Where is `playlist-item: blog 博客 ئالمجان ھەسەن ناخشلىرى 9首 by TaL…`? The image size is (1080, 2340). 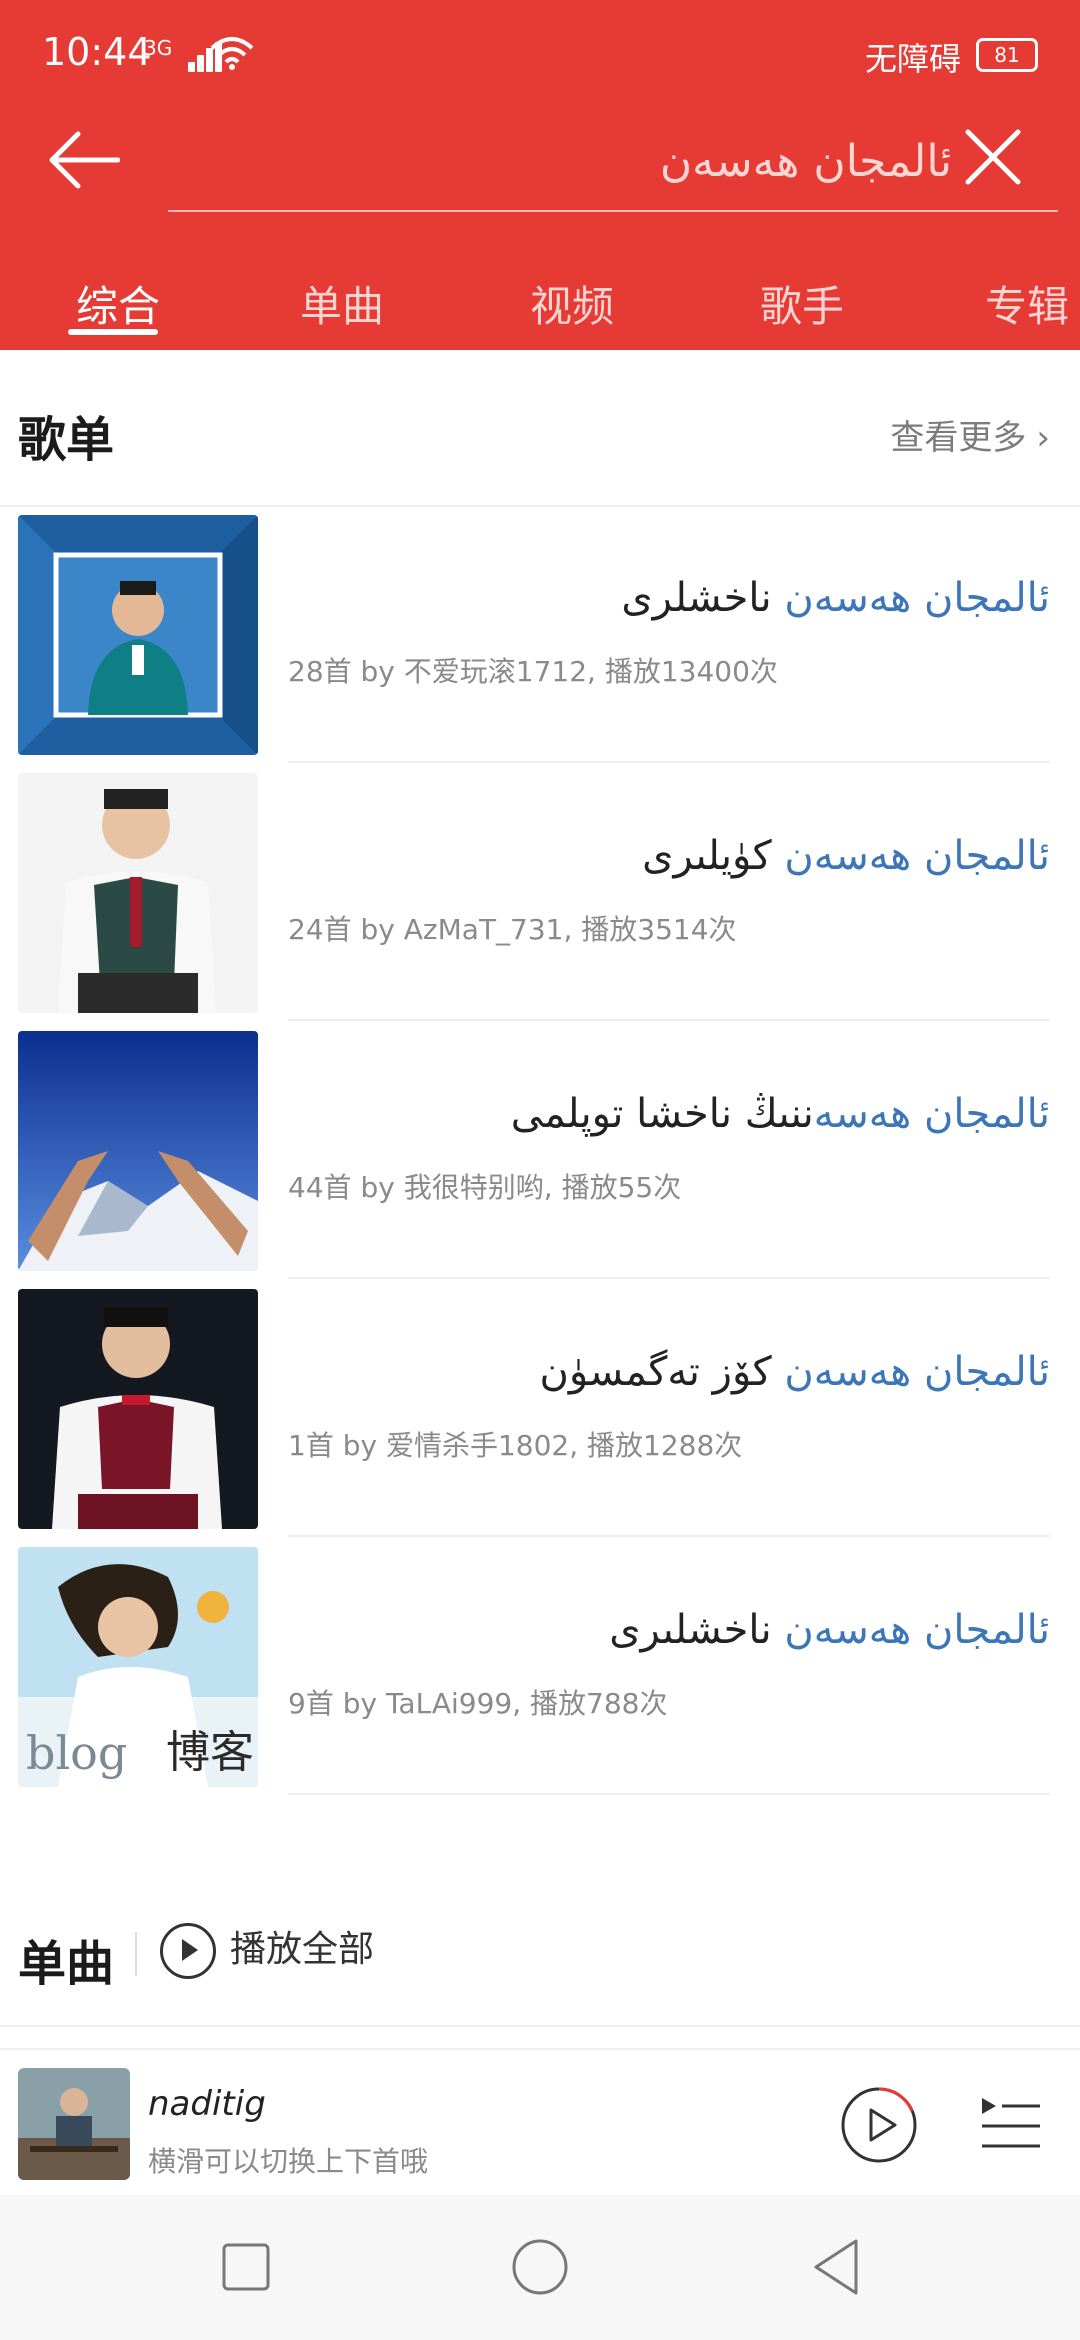 playlist-item: blog 博客 ئالمجان ھەسەن ناخشلىرى 9首 by TaL… is located at coordinates (540, 1666).